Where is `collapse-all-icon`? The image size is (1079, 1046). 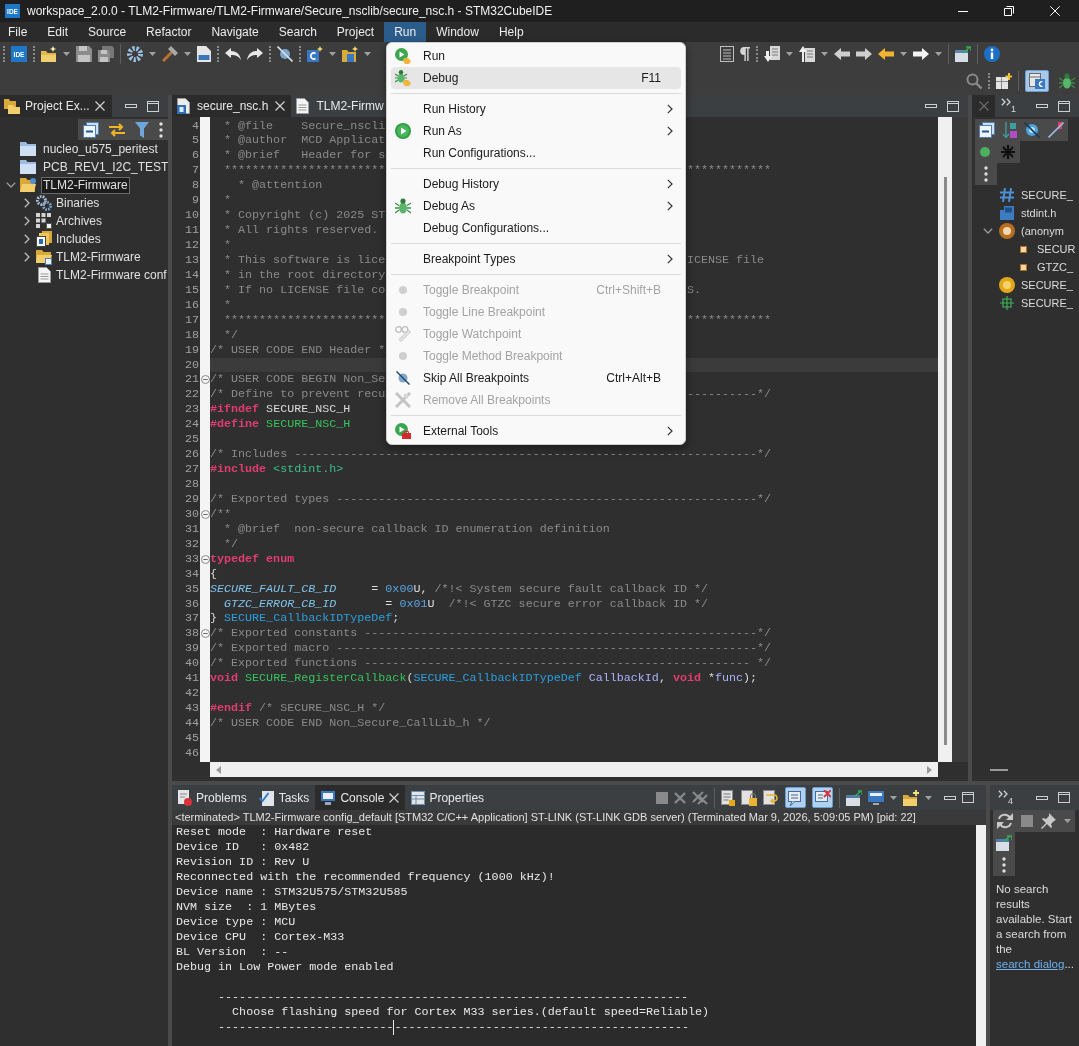 collapse-all-icon is located at coordinates (986, 130).